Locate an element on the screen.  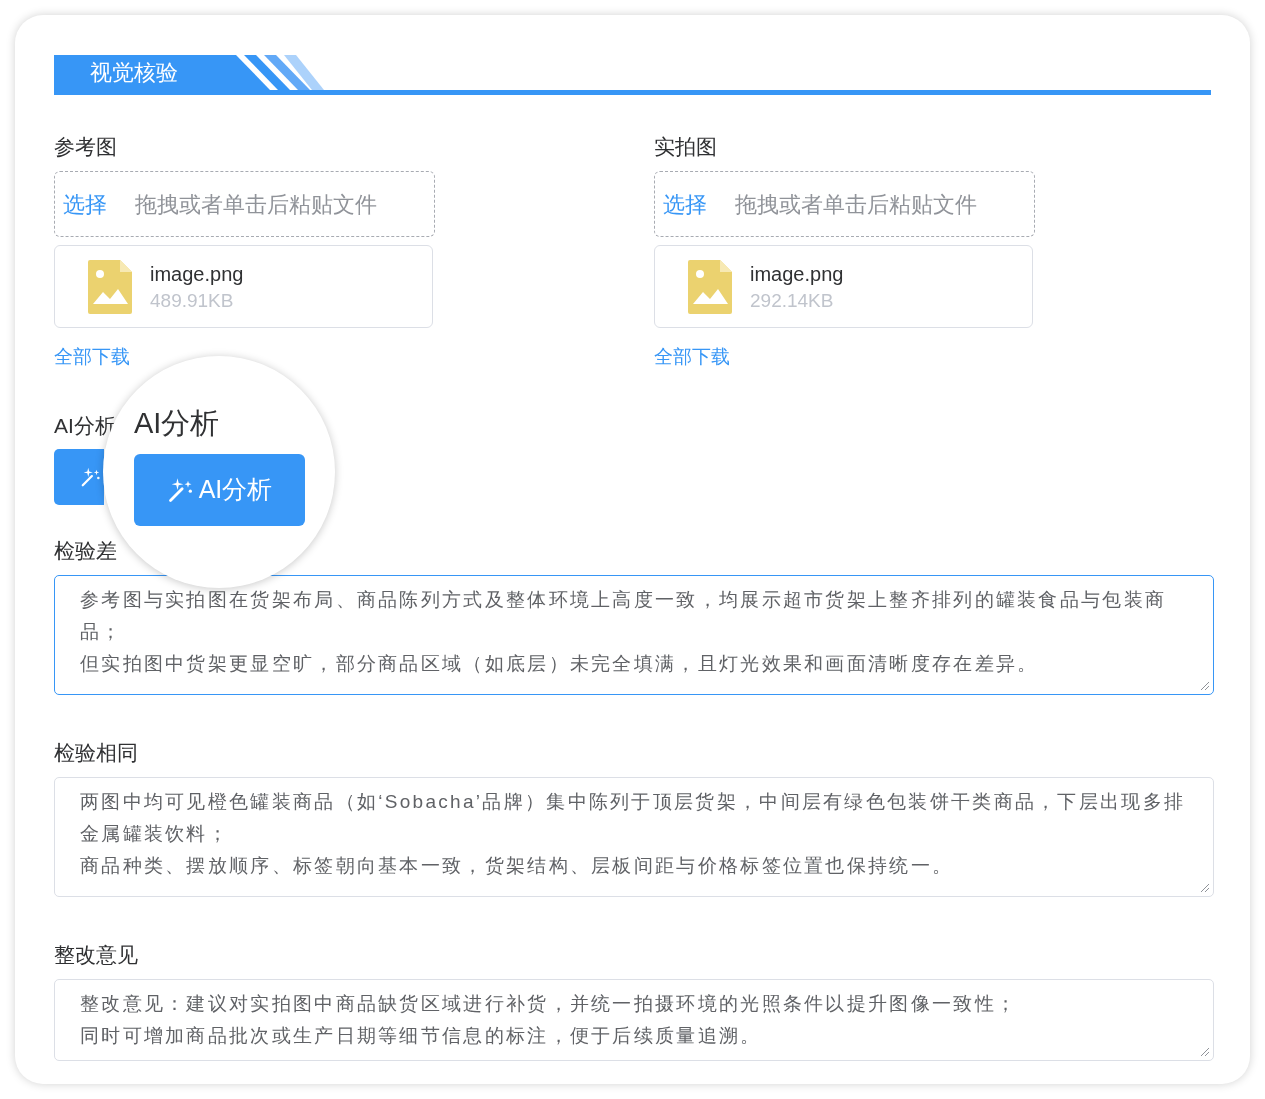
text-paragraph: 同时可增加商品批次或生产日期等细节信息的标注，便于后续质量追溯。 is located at coordinates (421, 1036).